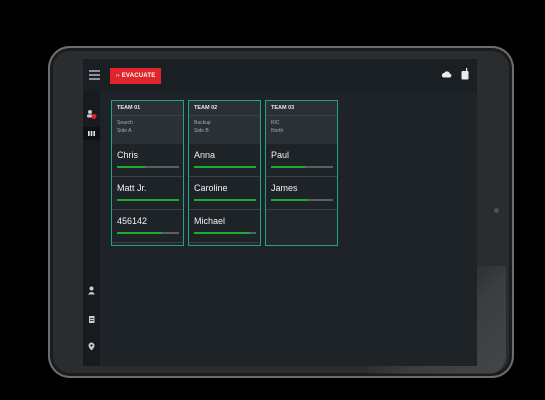 This screenshot has width=545, height=400. Describe the element at coordinates (224, 108) in the screenshot. I see `team-name: TEAM 02` at that location.